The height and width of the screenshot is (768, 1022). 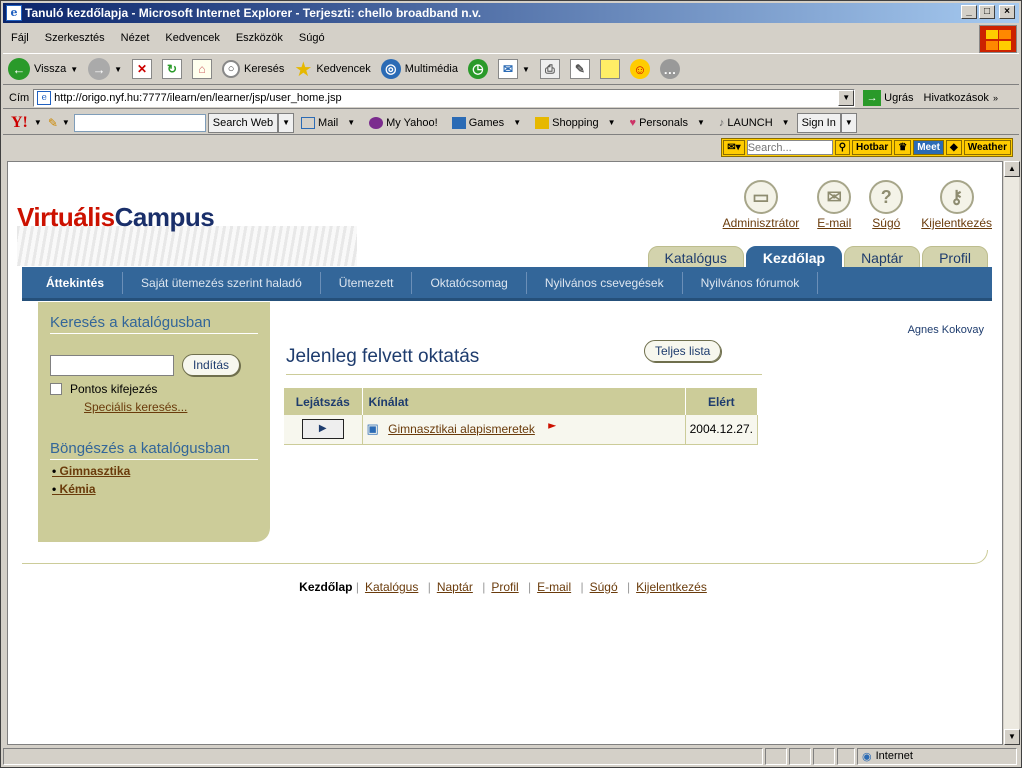 I want to click on crown-icon: ♛, so click(x=903, y=147).